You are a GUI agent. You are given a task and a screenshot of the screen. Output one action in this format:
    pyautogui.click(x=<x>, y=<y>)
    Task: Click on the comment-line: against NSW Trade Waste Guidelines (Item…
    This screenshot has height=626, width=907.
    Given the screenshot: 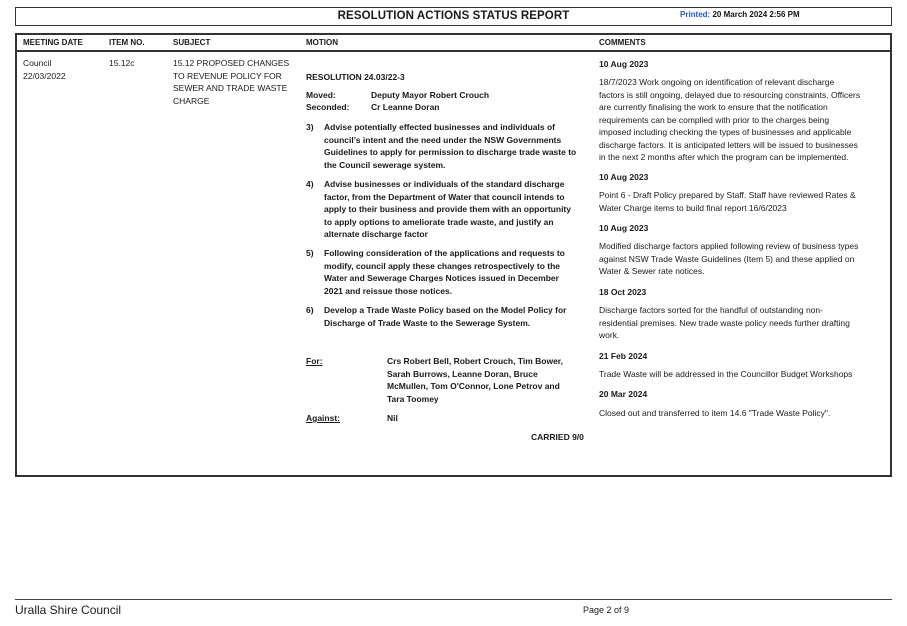 What is the action you would take?
    pyautogui.click(x=727, y=258)
    